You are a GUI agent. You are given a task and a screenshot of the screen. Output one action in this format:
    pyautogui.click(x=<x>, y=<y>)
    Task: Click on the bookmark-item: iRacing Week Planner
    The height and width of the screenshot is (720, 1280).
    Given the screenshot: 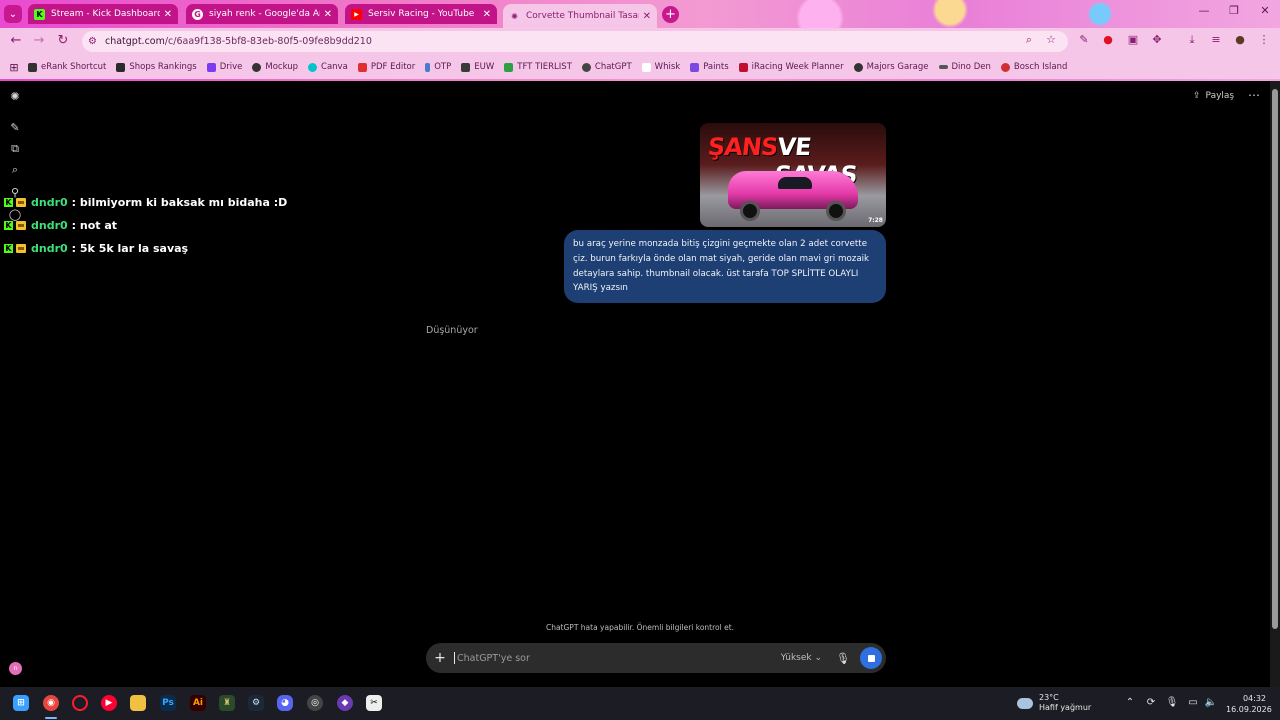 What is the action you would take?
    pyautogui.click(x=791, y=67)
    